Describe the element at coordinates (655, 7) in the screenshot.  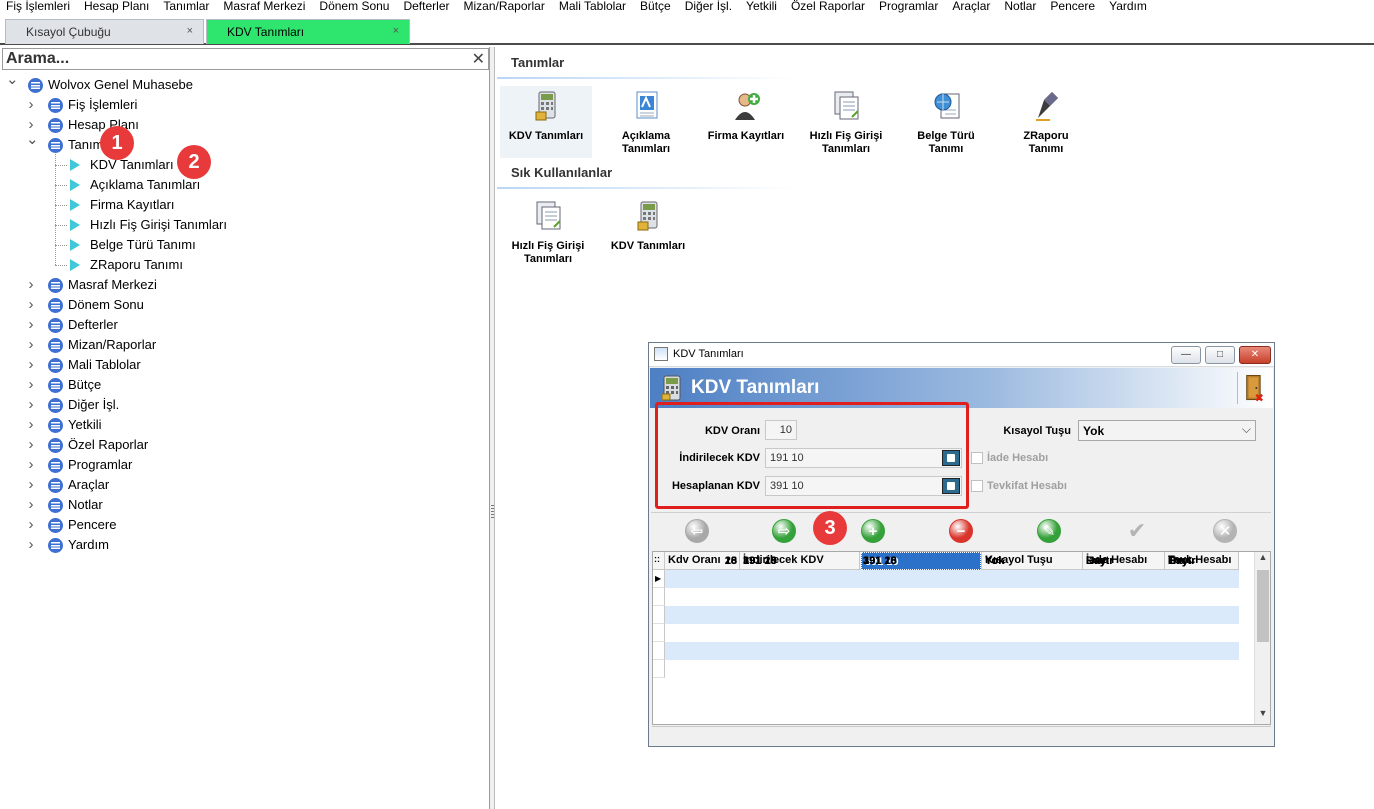
I see `menu-item: Bütçe` at that location.